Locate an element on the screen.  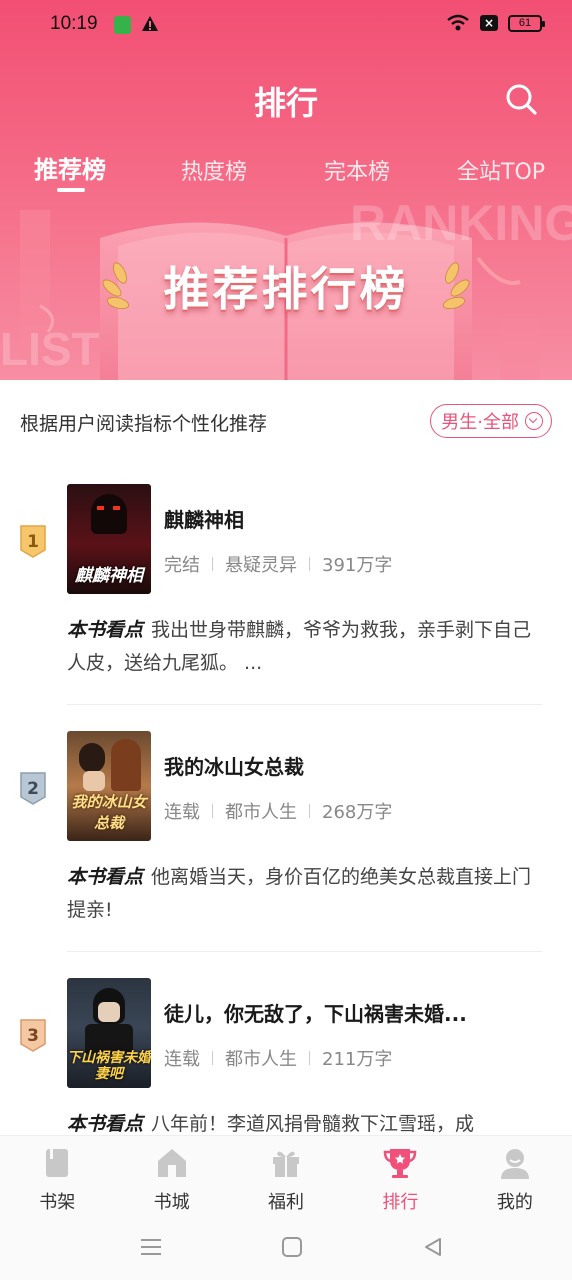
book-description: 本书看点 八年前！李道风捐骨髓救下江雪瑶，成 is located at coordinates (304, 1121).